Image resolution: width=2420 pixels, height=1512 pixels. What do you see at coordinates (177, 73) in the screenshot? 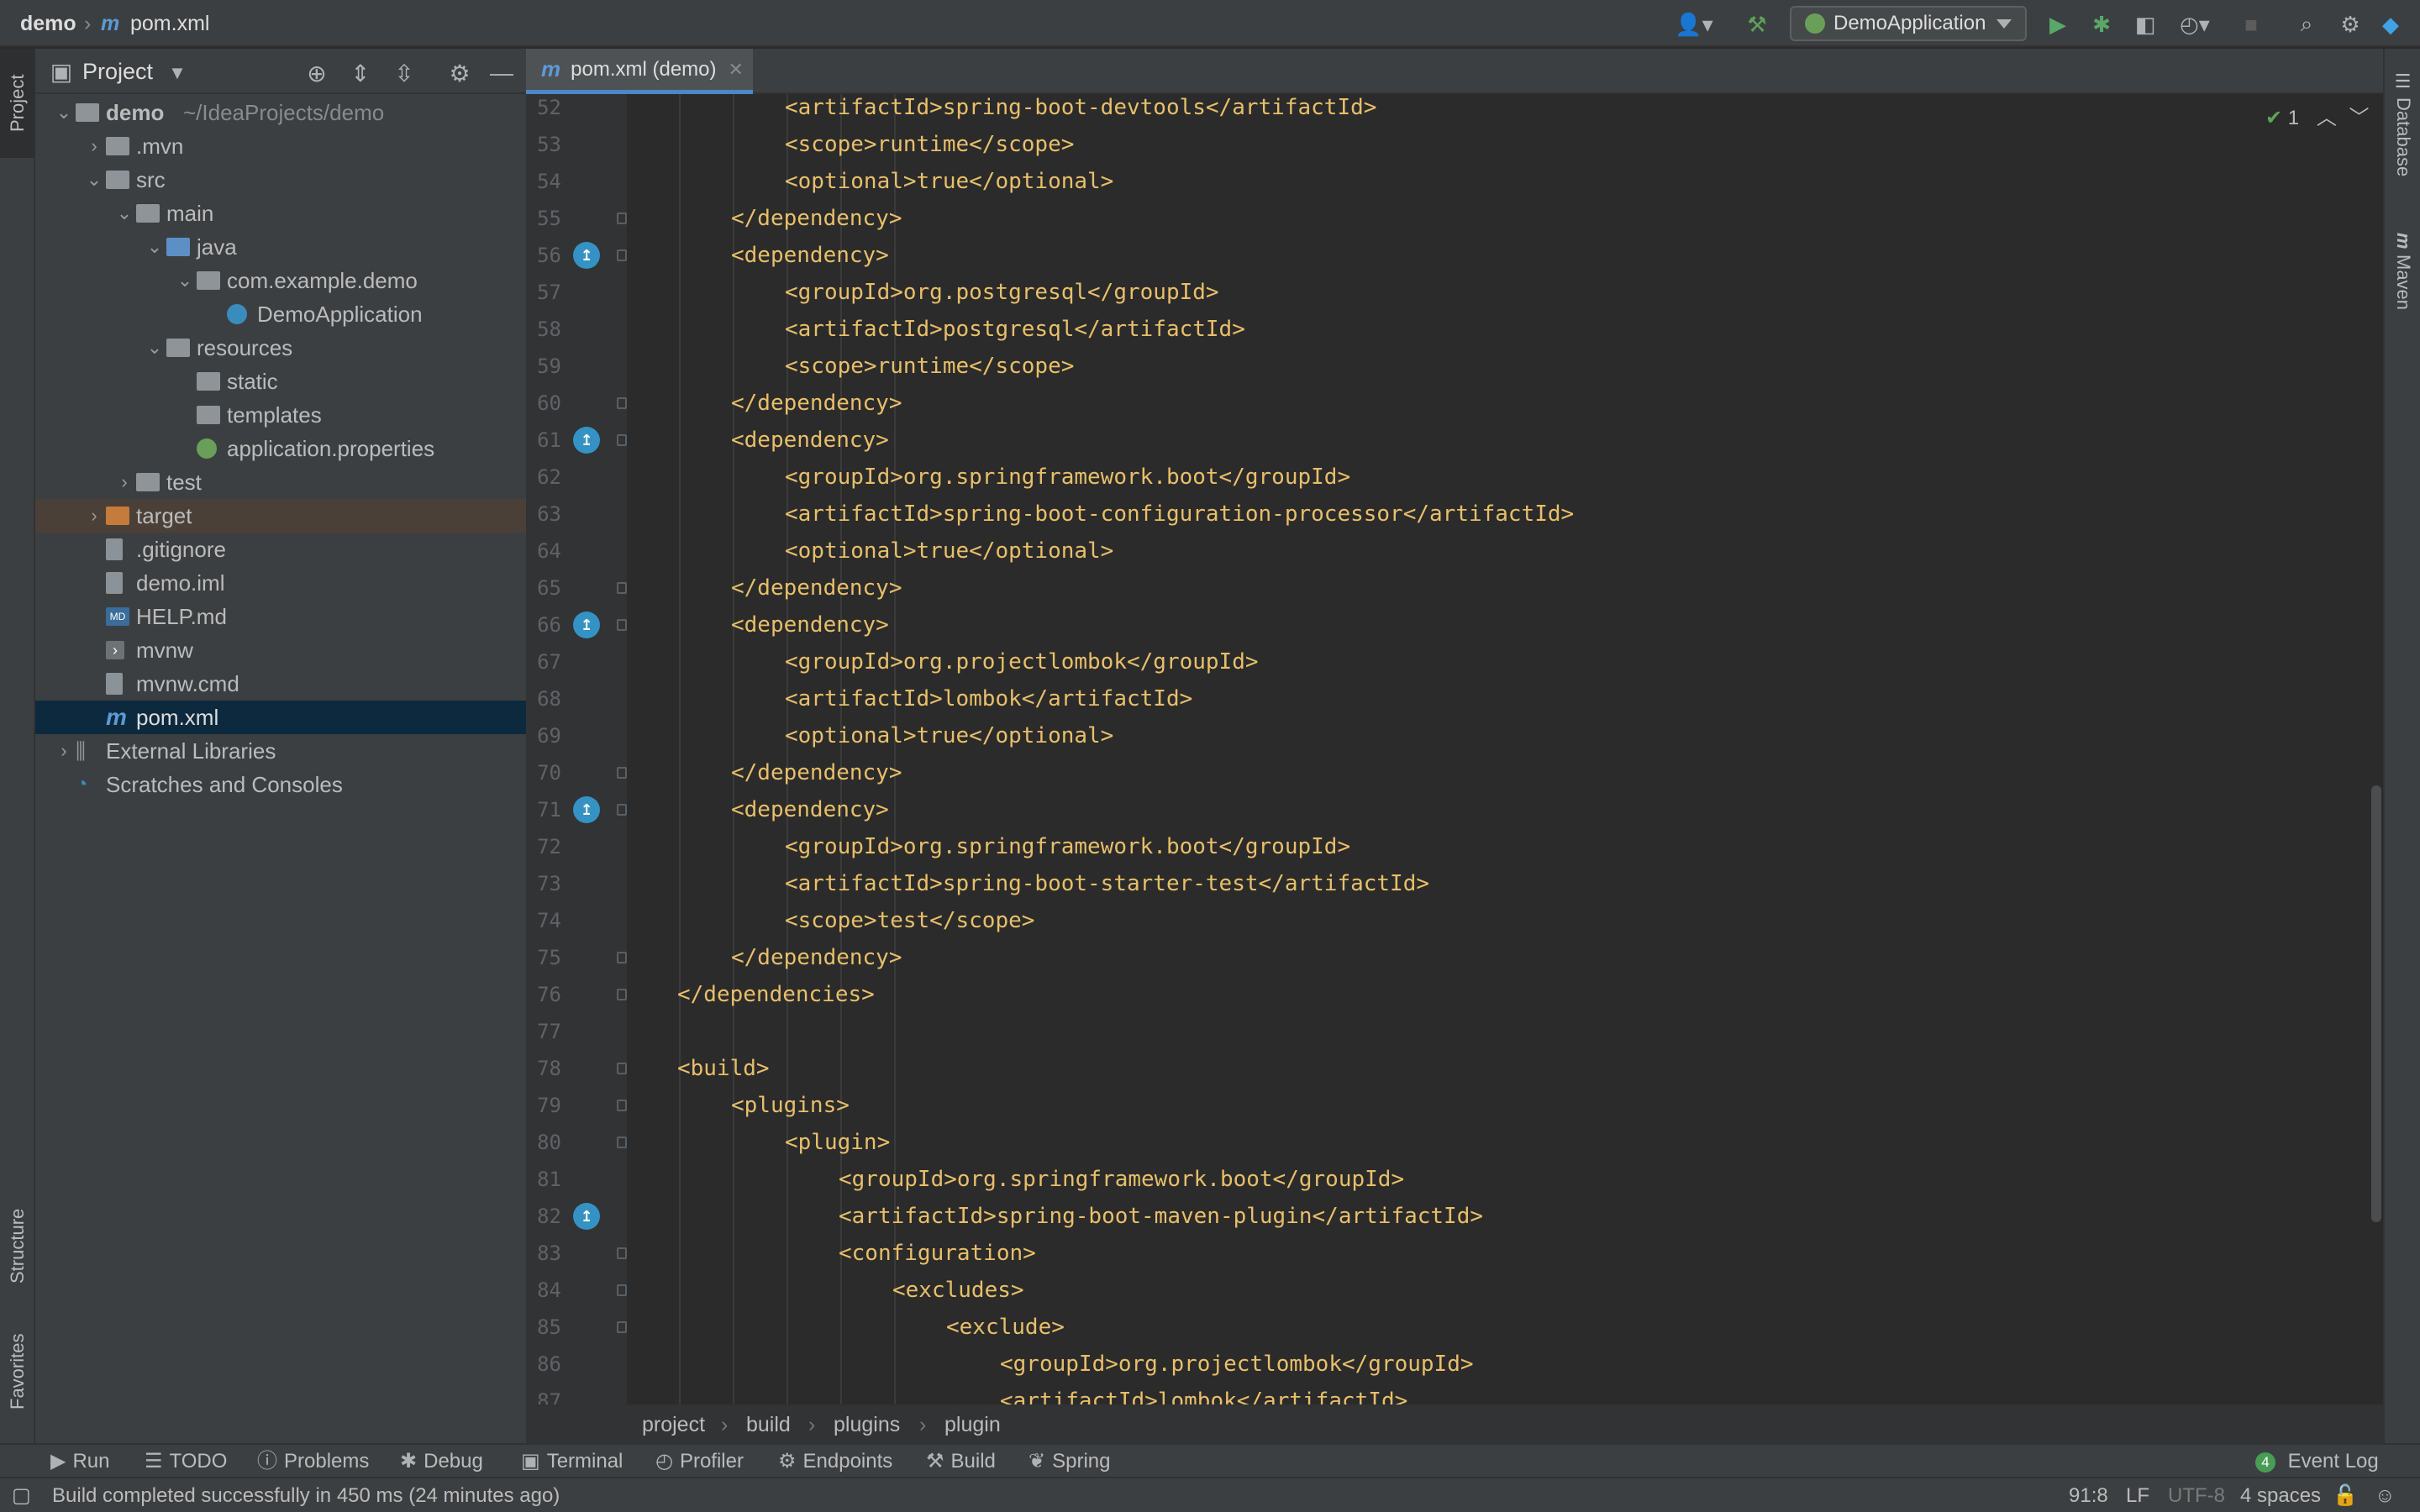
I see `chevron-down-icon: ▼` at bounding box center [177, 73].